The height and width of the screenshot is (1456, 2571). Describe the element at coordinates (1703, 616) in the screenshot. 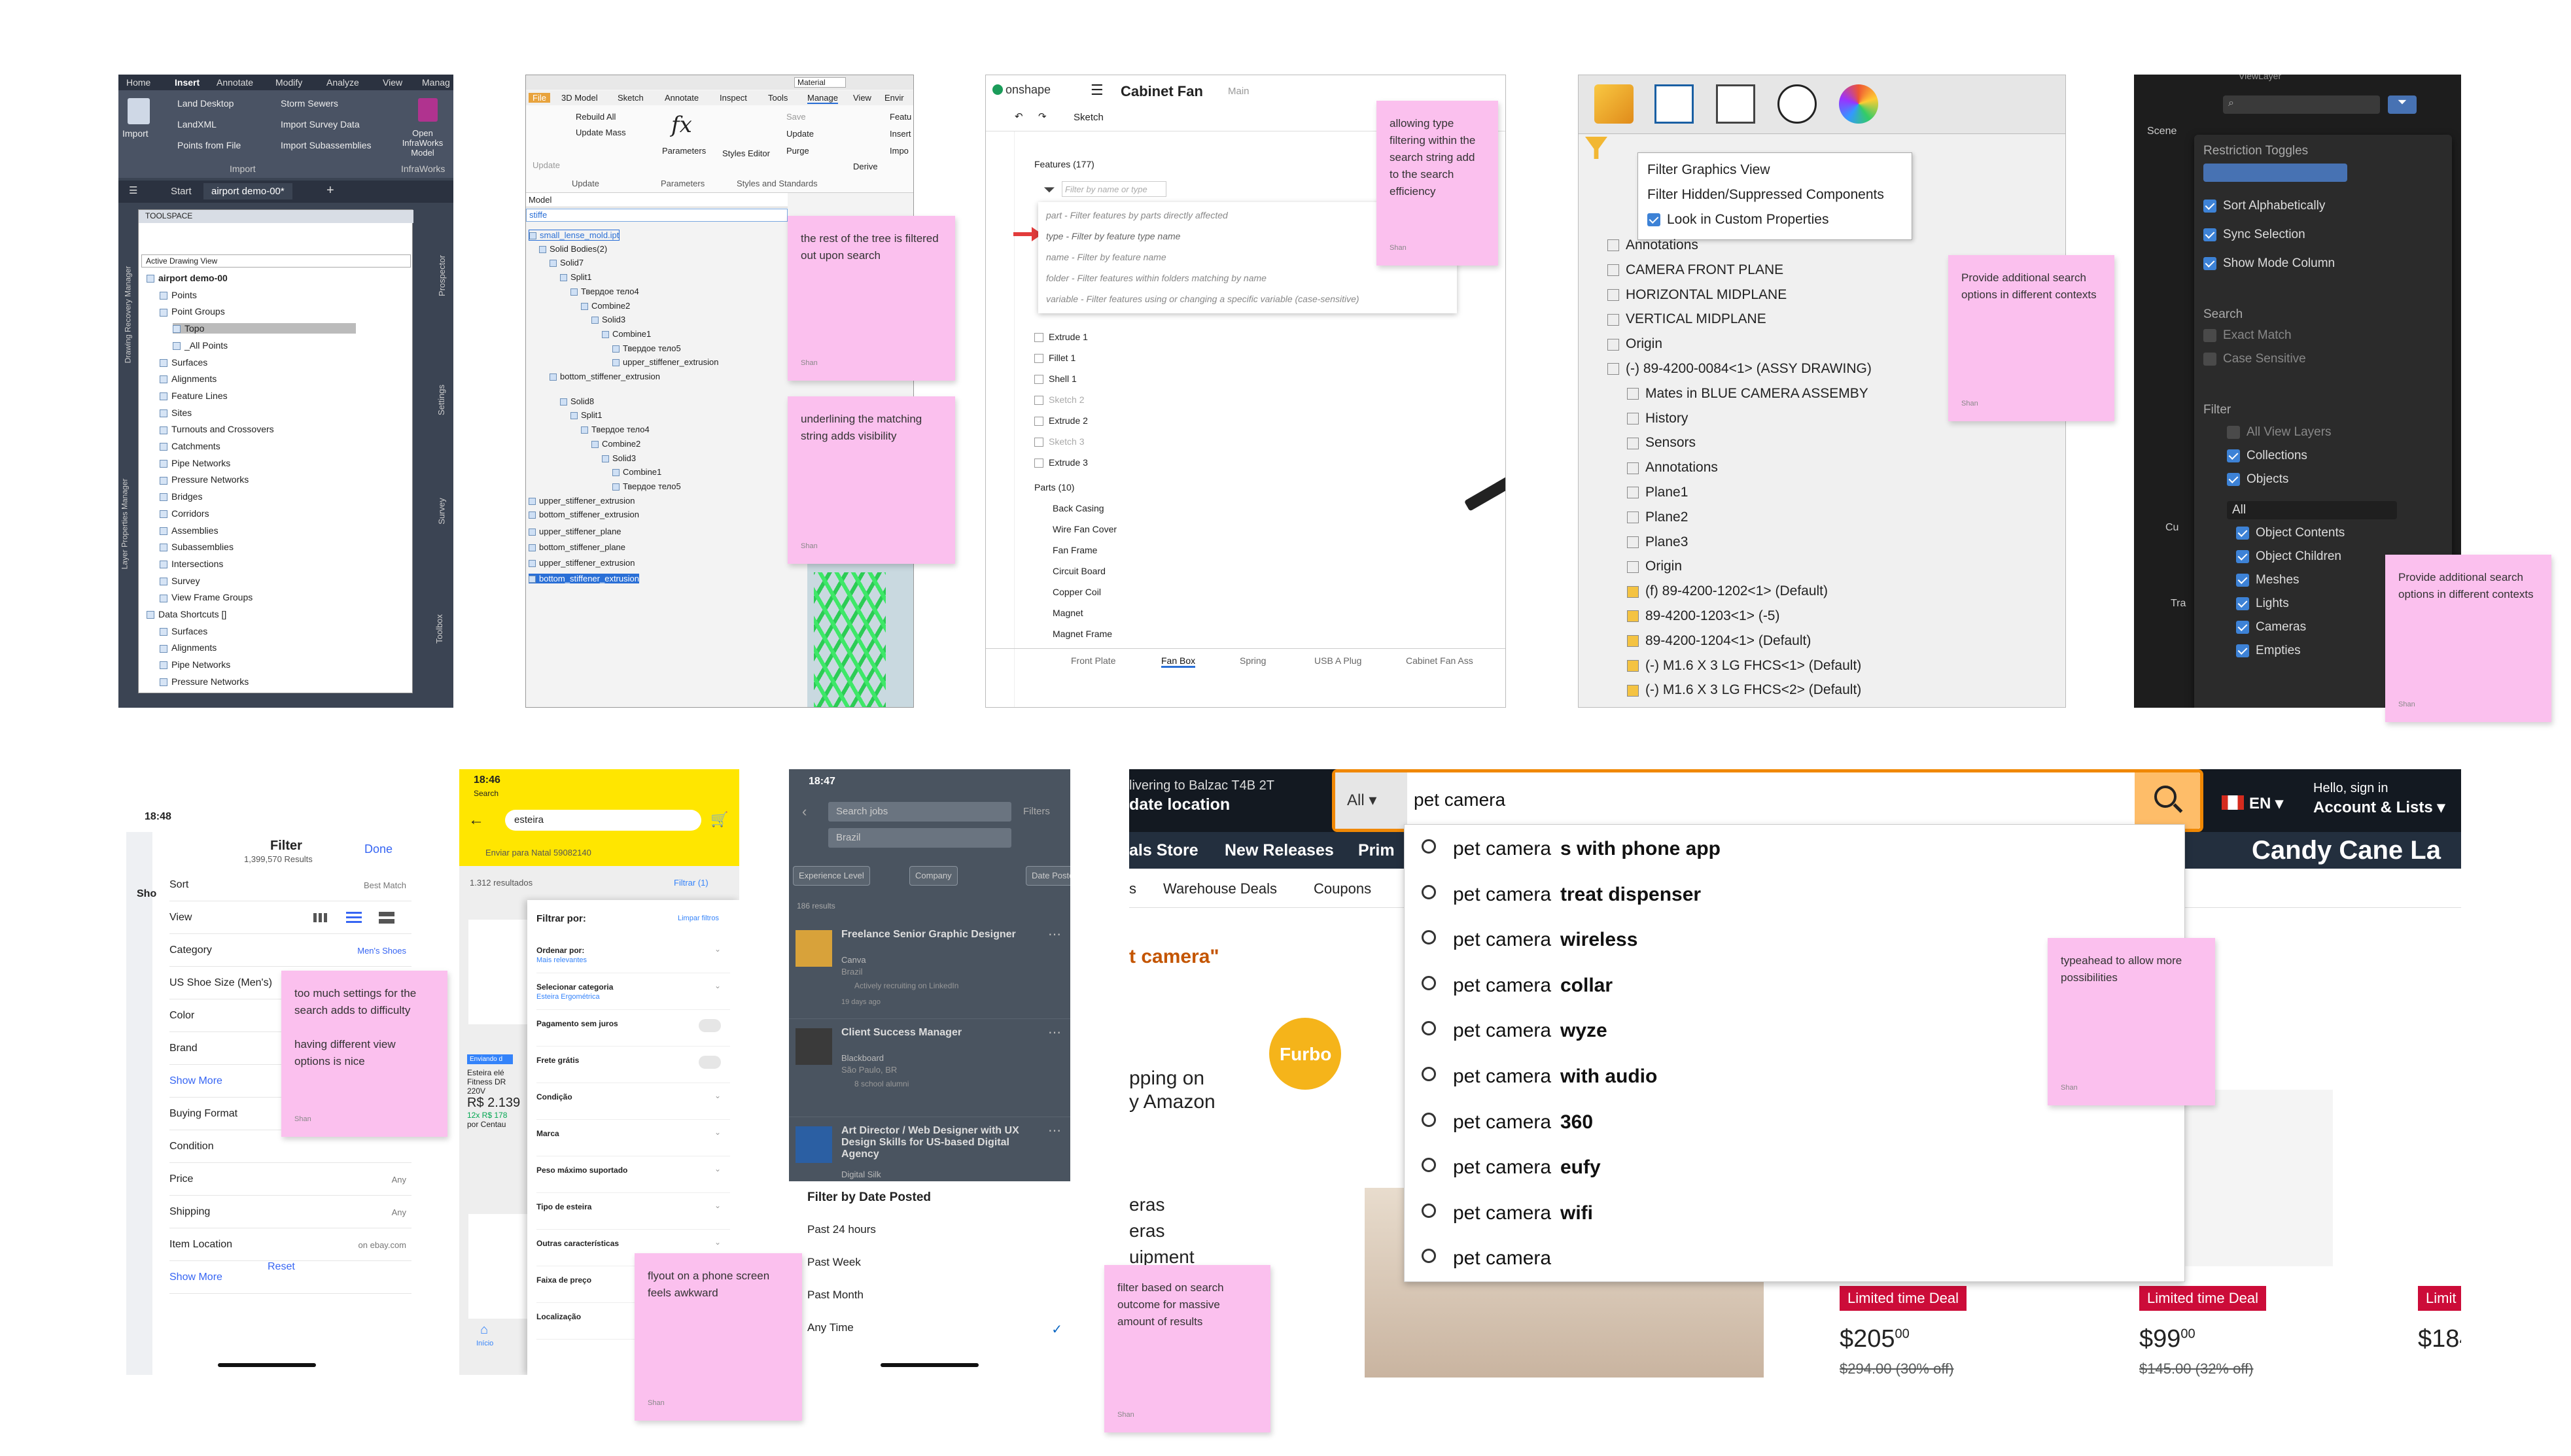

I see `tree-item: 89-4200-1203<1> (-5)` at that location.